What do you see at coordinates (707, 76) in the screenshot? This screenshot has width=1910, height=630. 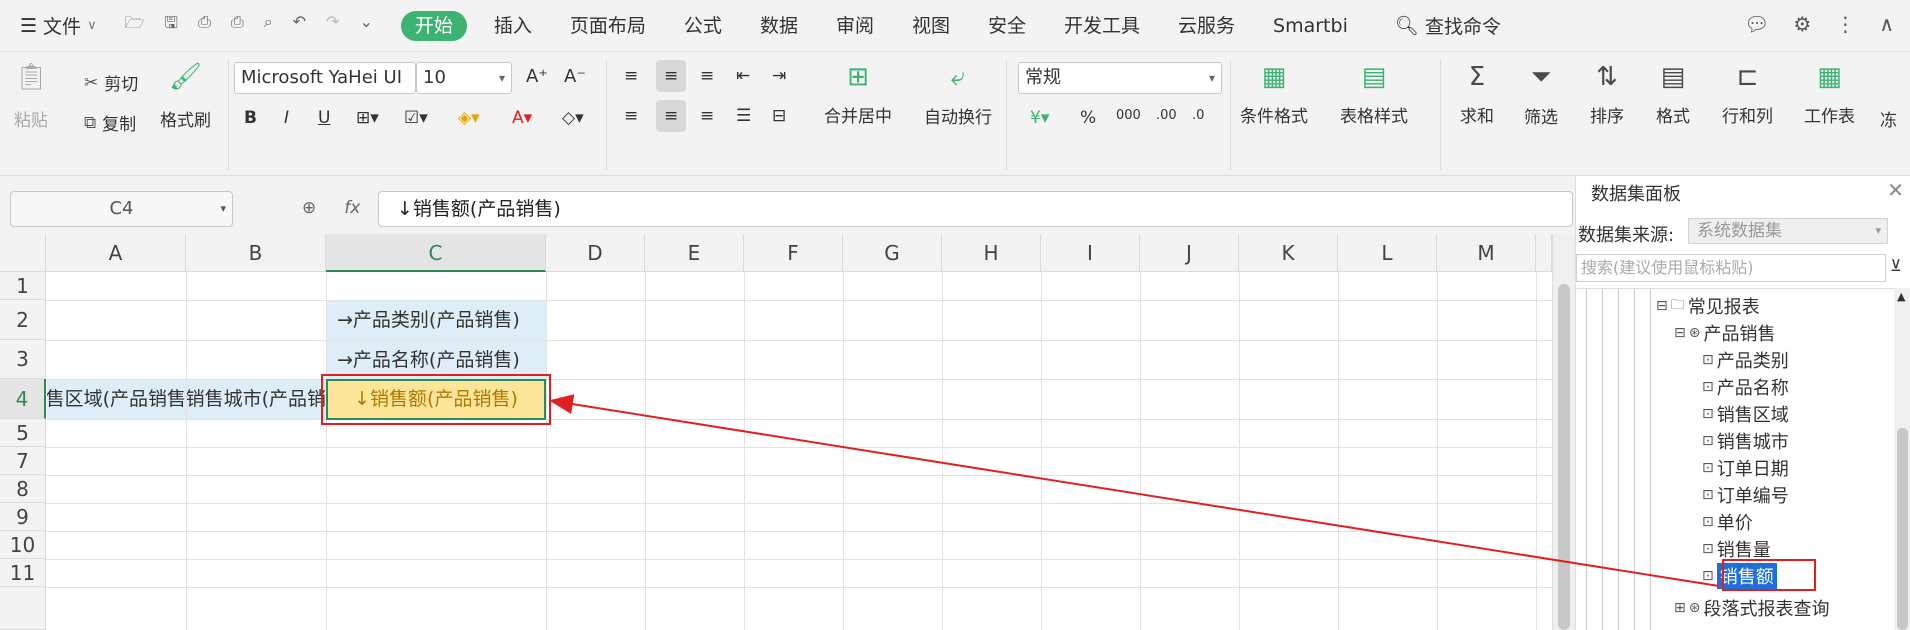 I see `align-bottom-button: ≡` at bounding box center [707, 76].